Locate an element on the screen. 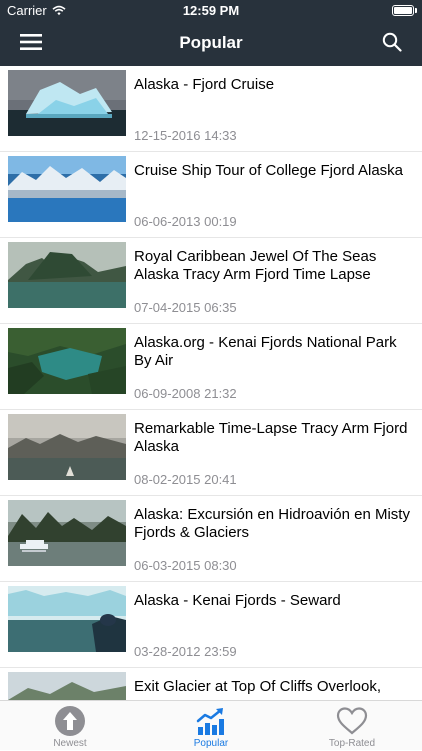 This screenshot has height=751, width=422. video-meta: Alaska - Fjord Cruise 12-15-2016 14:33 is located at coordinates (273, 110).